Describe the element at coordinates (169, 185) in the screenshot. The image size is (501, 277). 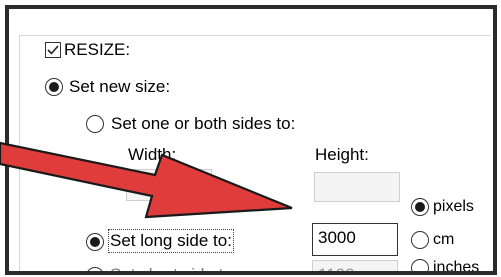
I see `width-input` at that location.